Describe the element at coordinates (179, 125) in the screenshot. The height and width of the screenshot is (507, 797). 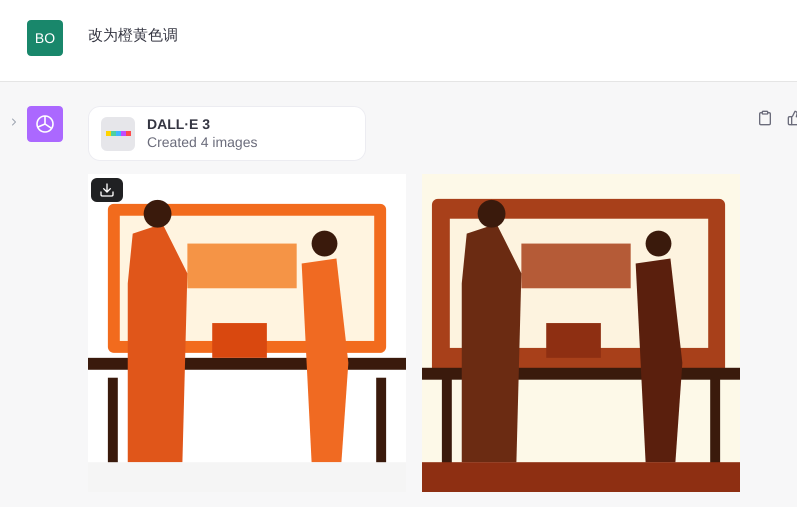
I see `tool-name: DALL·E 3` at that location.